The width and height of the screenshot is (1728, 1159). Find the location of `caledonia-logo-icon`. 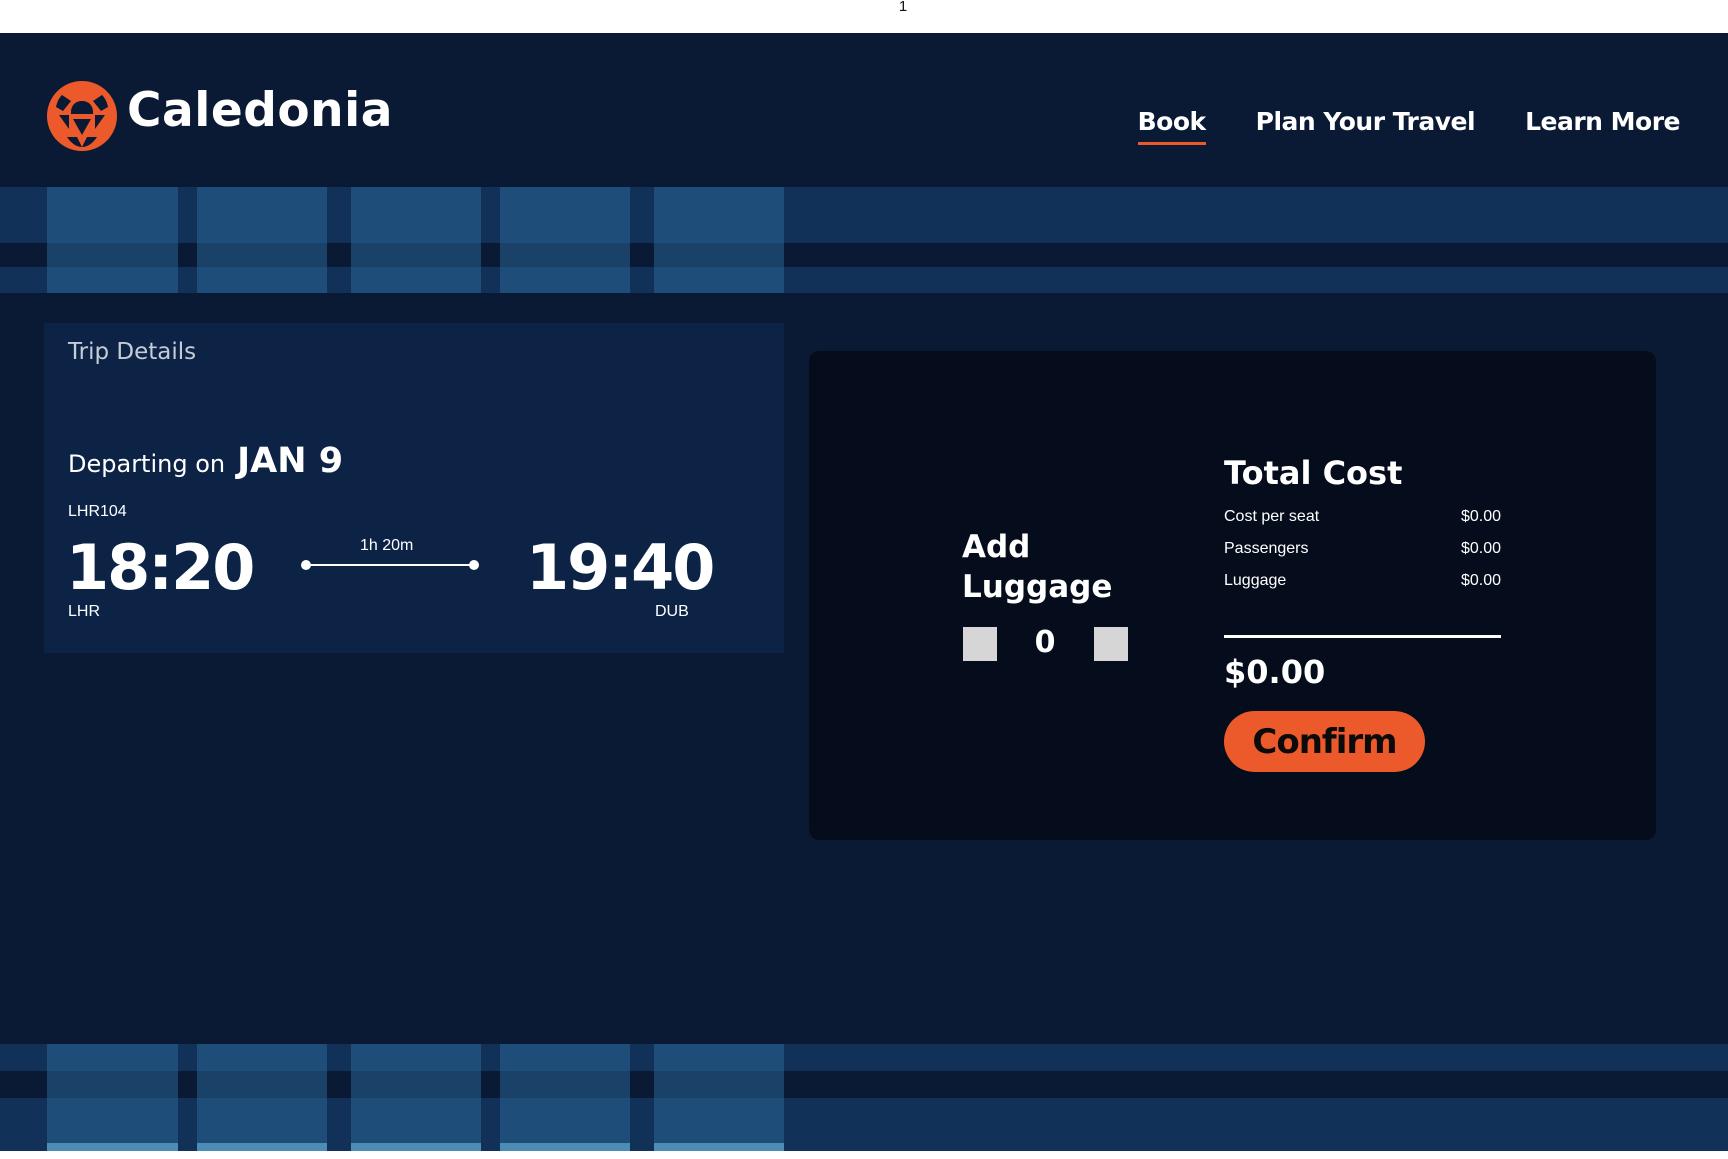

caledonia-logo-icon is located at coordinates (82, 116).